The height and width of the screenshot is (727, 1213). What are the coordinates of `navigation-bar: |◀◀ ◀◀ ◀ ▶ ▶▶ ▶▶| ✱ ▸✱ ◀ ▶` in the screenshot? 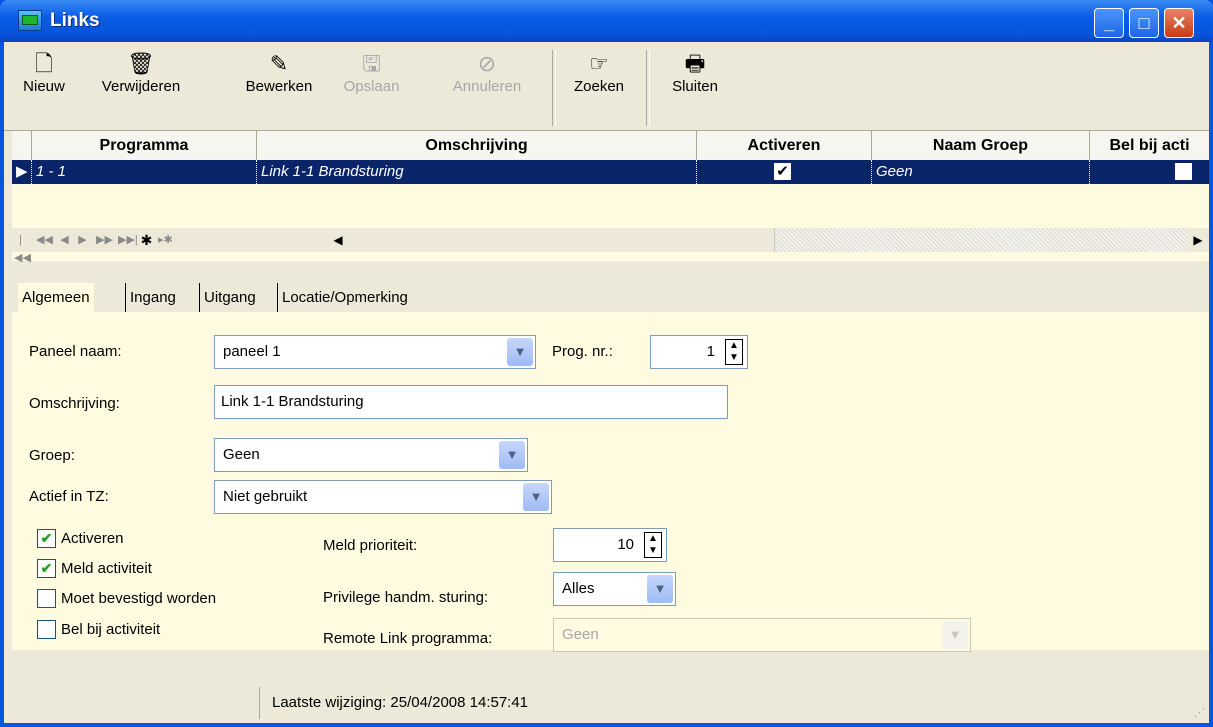 It's located at (610, 246).